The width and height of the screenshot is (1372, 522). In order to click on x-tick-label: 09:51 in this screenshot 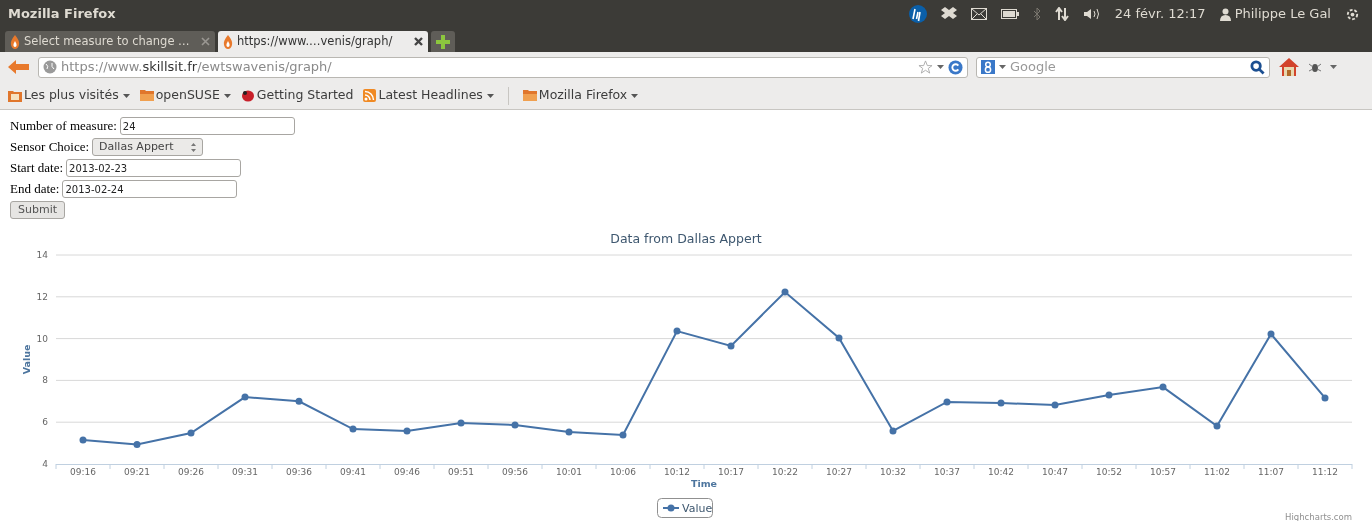, I will do `click(461, 472)`.